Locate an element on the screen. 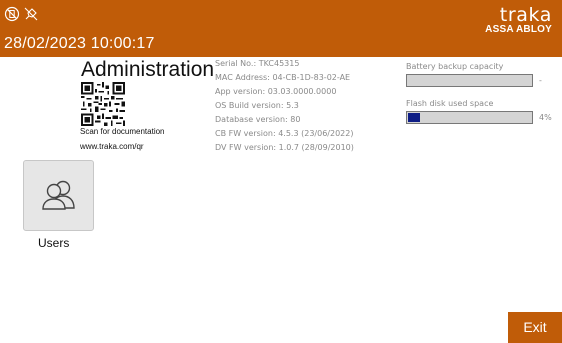 This screenshot has width=562, height=343. traka-logo: traka ASSA ABLOY is located at coordinates (517, 20).